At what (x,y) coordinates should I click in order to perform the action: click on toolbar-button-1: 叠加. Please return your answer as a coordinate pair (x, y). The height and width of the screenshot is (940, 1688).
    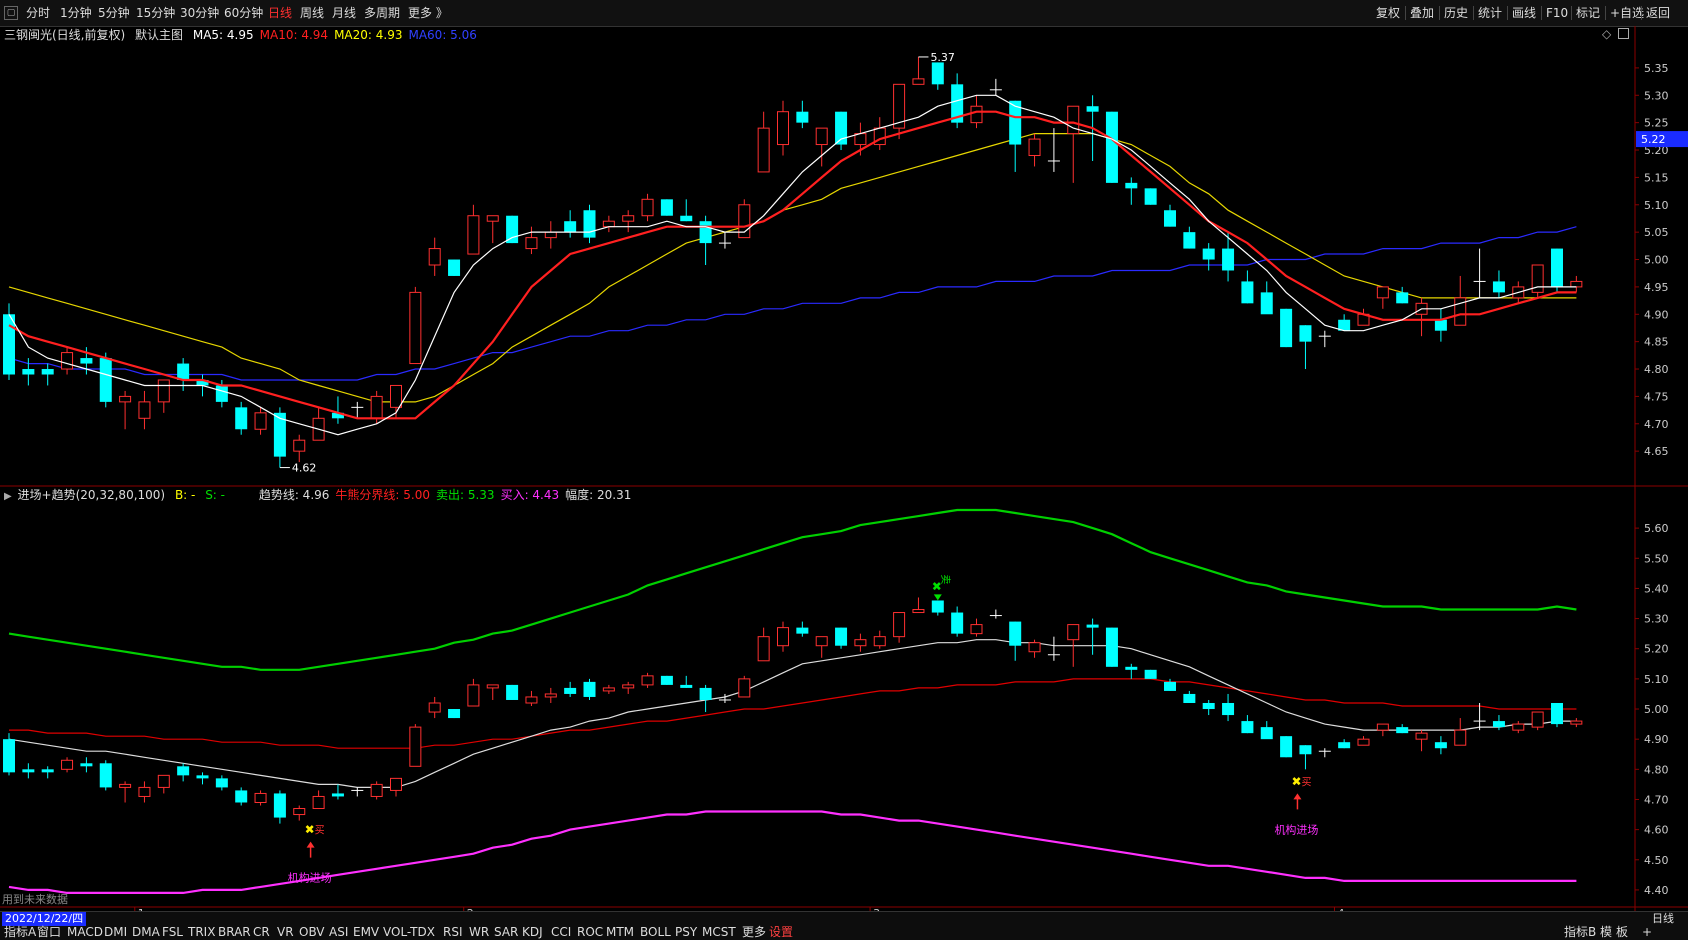
    Looking at the image, I should click on (1422, 13).